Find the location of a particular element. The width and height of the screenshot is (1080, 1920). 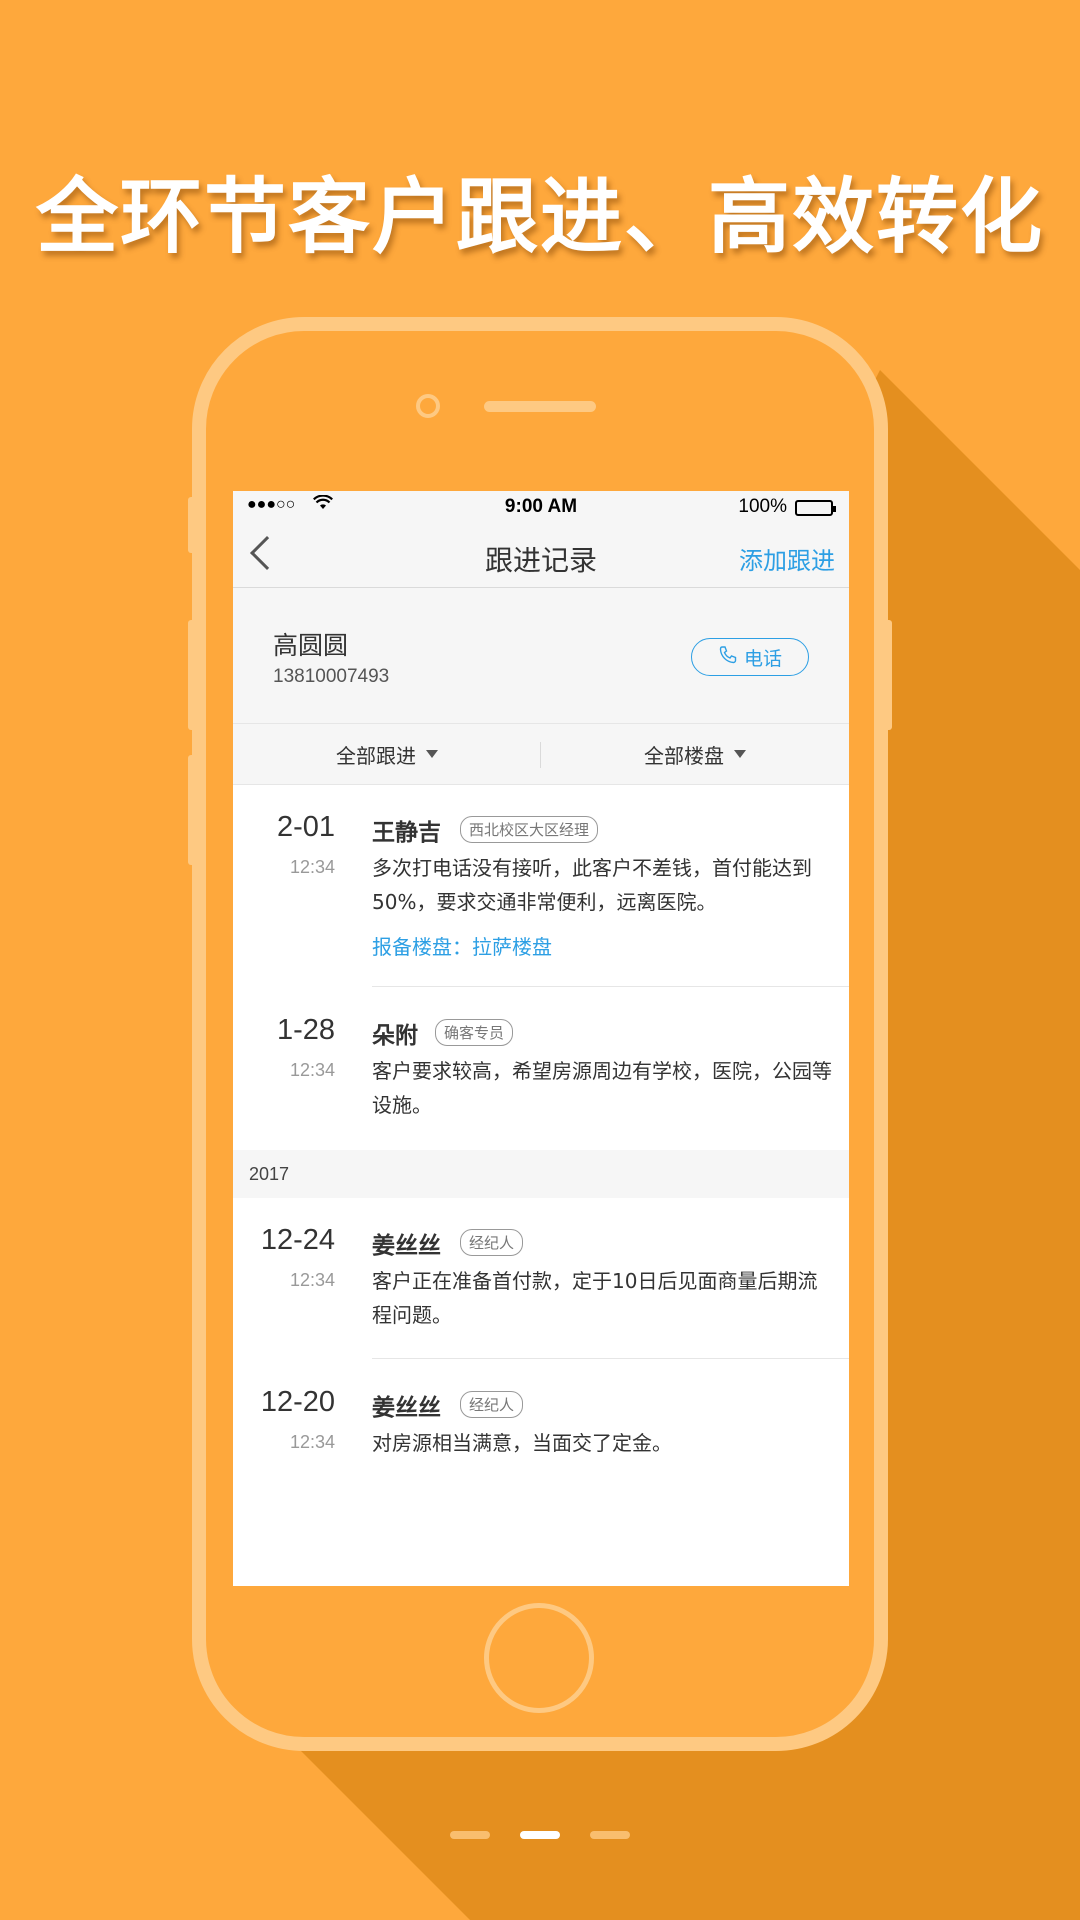

phone-icon is located at coordinates (728, 657).